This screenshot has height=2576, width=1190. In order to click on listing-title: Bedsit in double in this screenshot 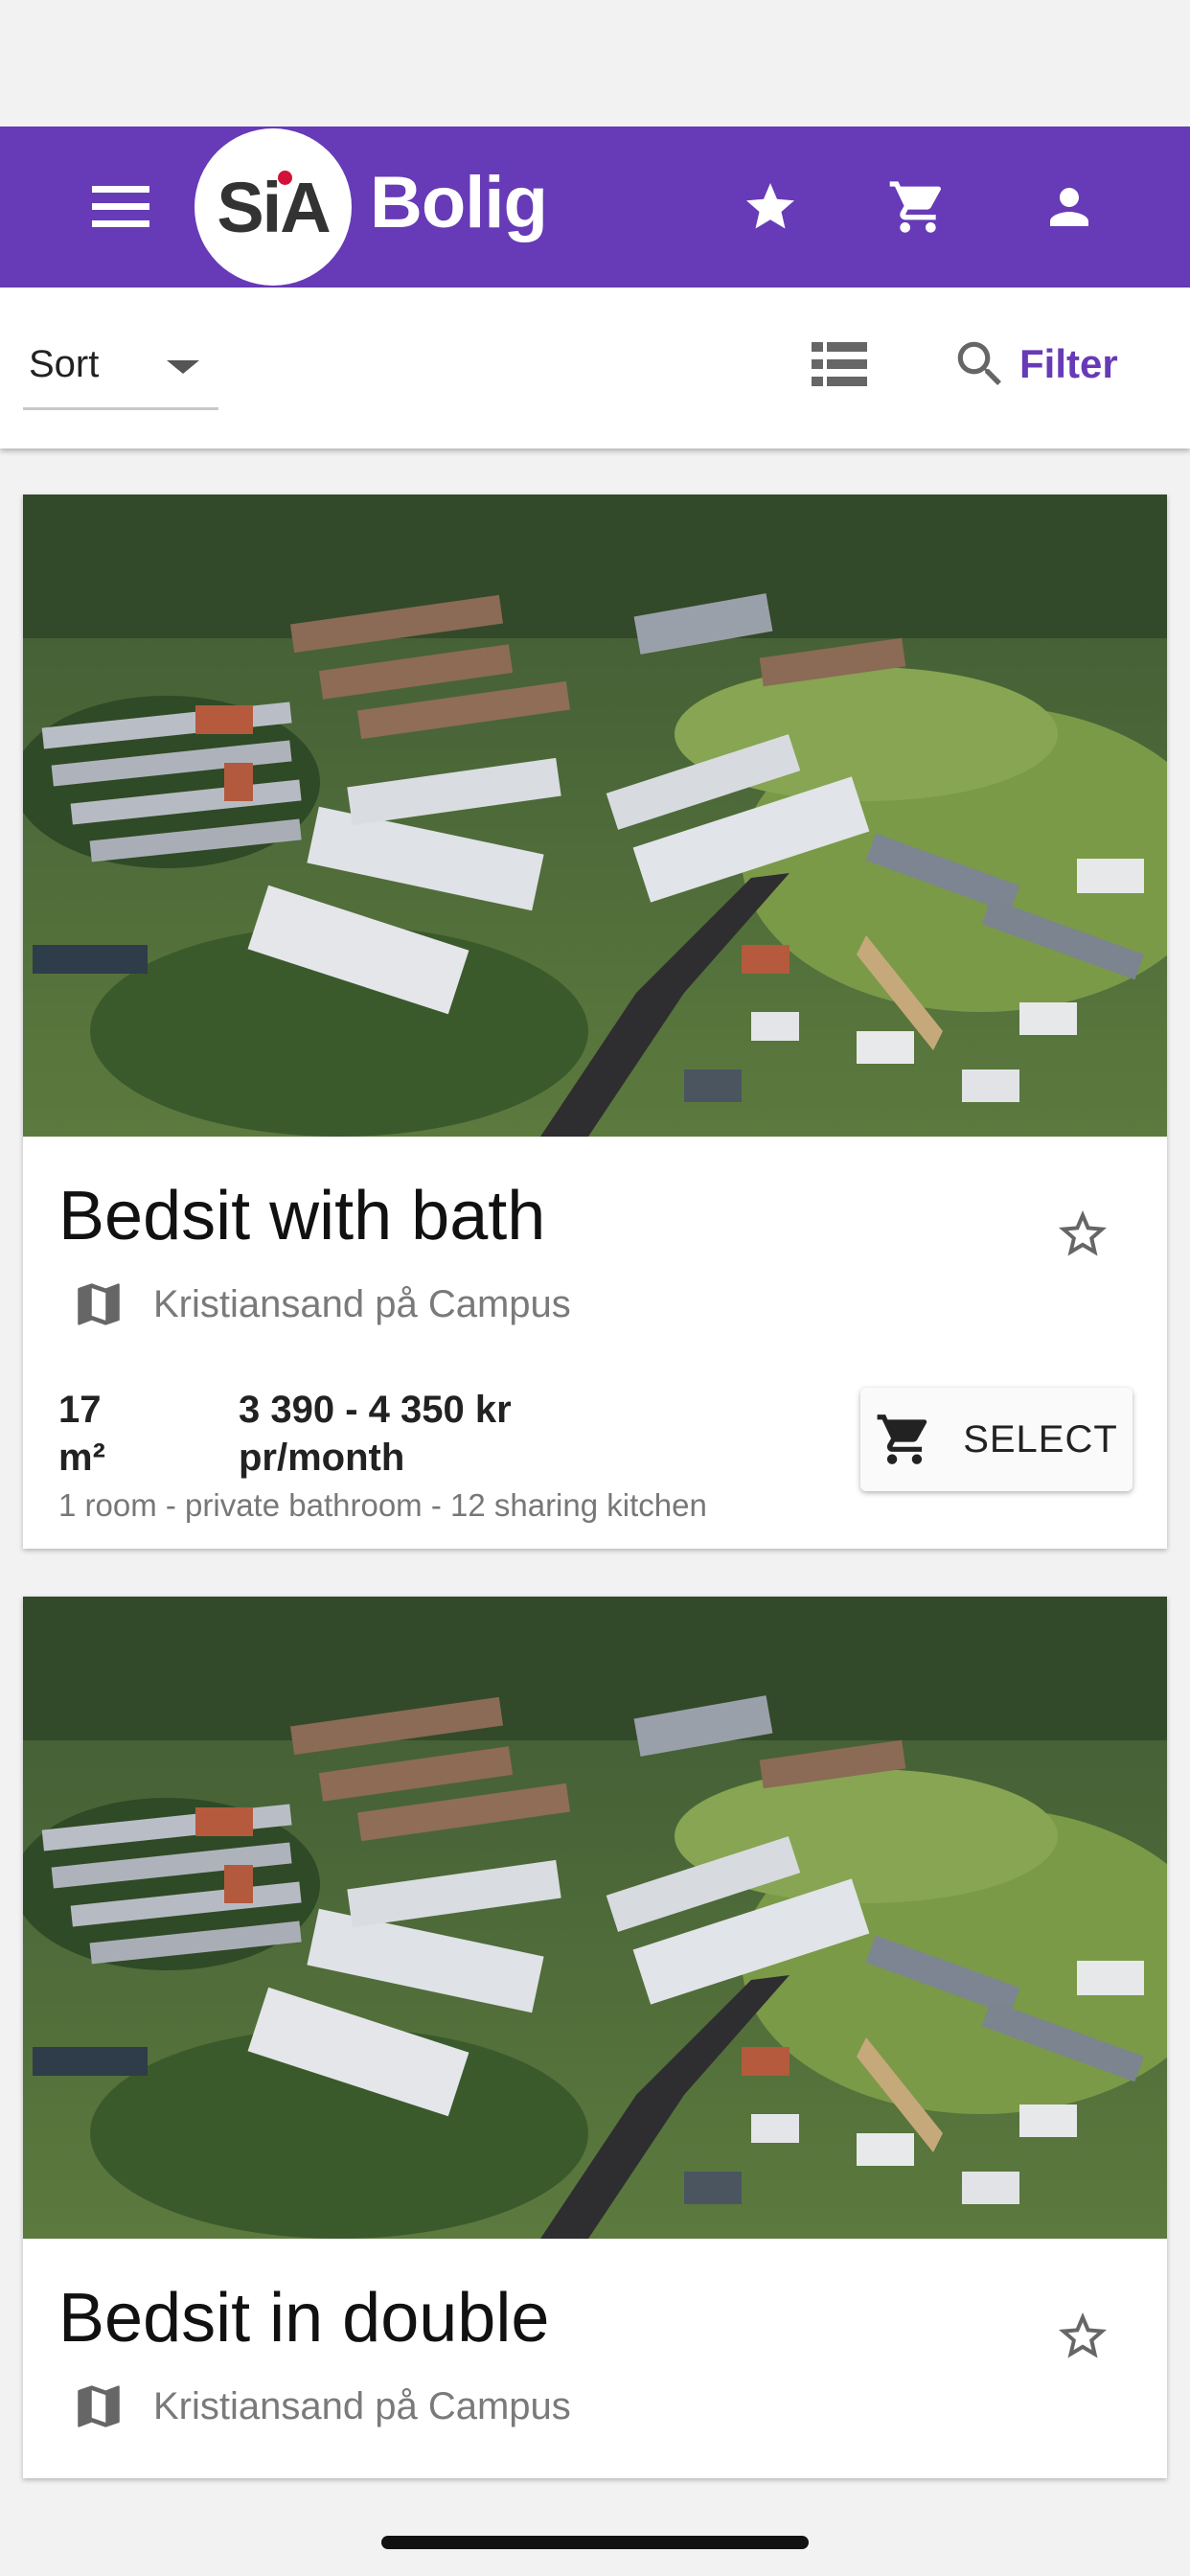, I will do `click(304, 2318)`.